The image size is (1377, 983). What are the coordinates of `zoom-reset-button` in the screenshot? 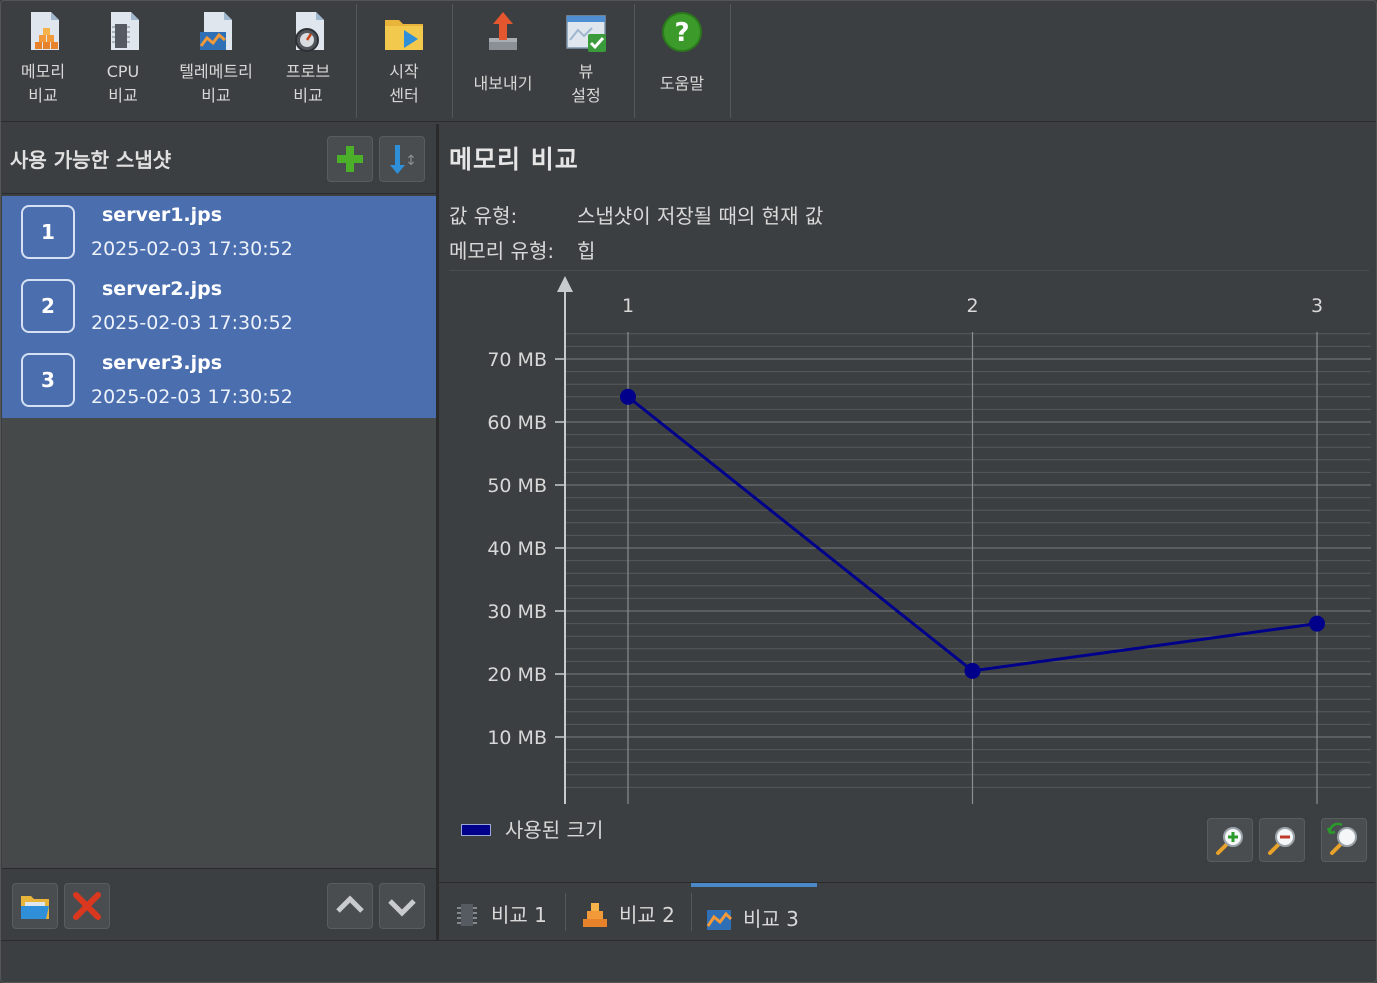 It's located at (1344, 840).